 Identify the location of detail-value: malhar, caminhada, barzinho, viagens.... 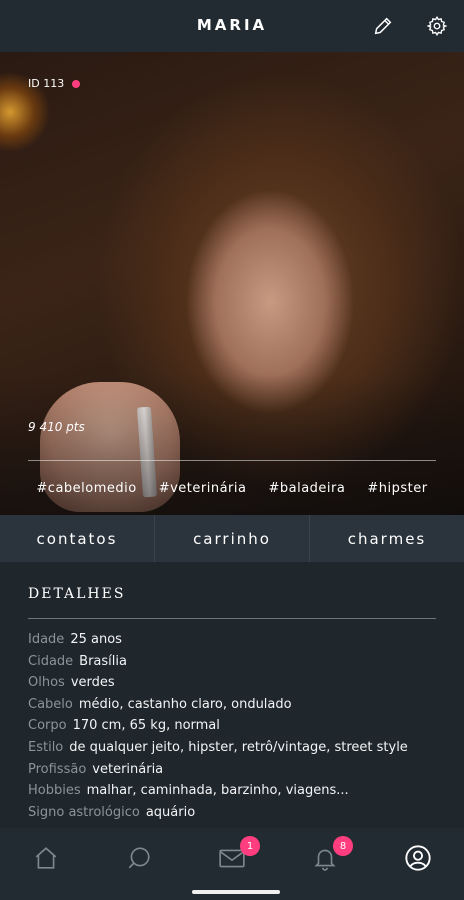
(217, 791).